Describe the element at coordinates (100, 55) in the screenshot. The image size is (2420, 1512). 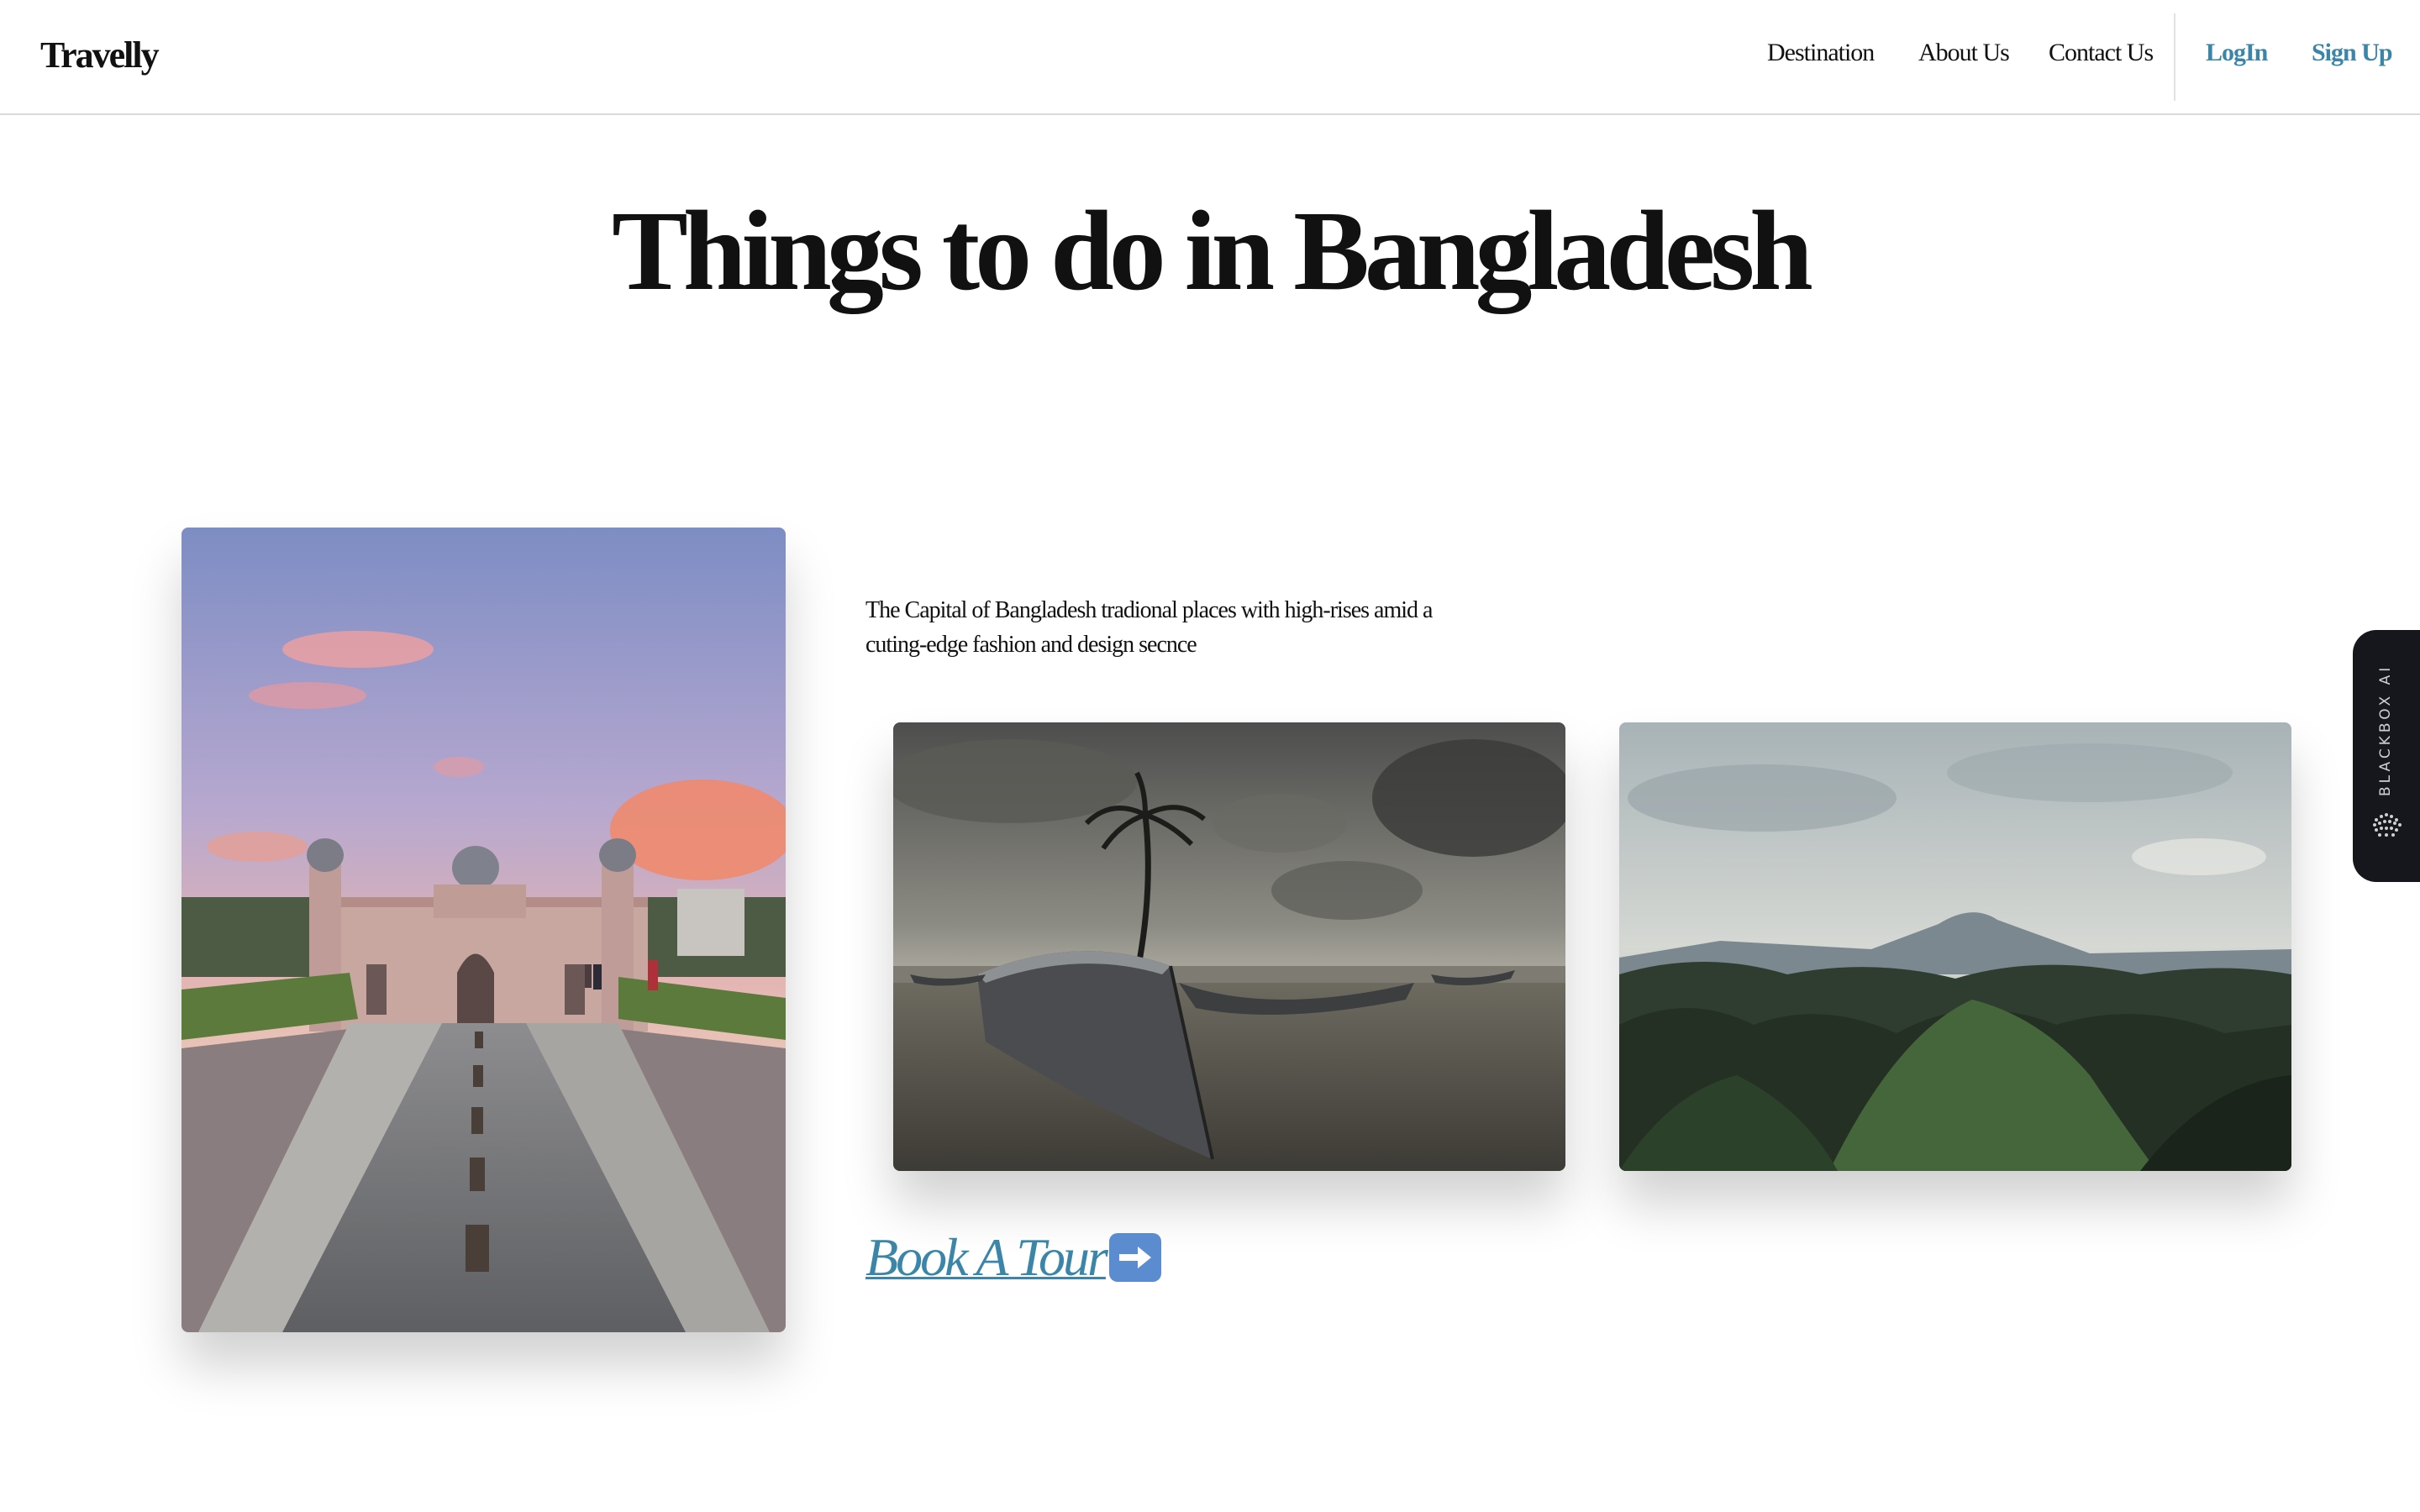
I see `site-logo: Travelly` at that location.